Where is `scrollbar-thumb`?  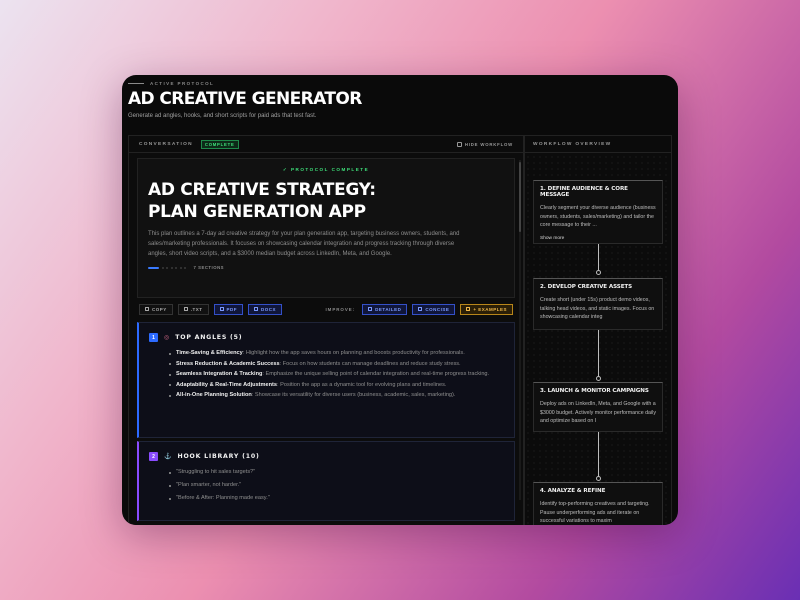 scrollbar-thumb is located at coordinates (520, 197).